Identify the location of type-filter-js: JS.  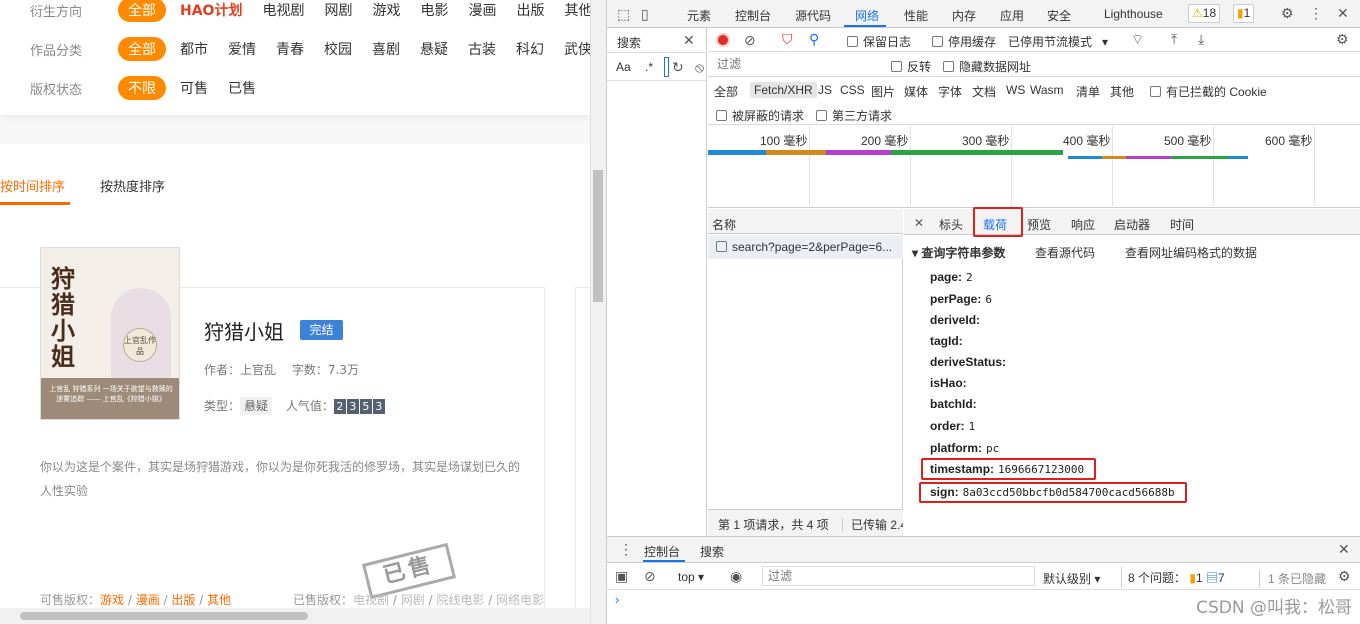
(825, 90).